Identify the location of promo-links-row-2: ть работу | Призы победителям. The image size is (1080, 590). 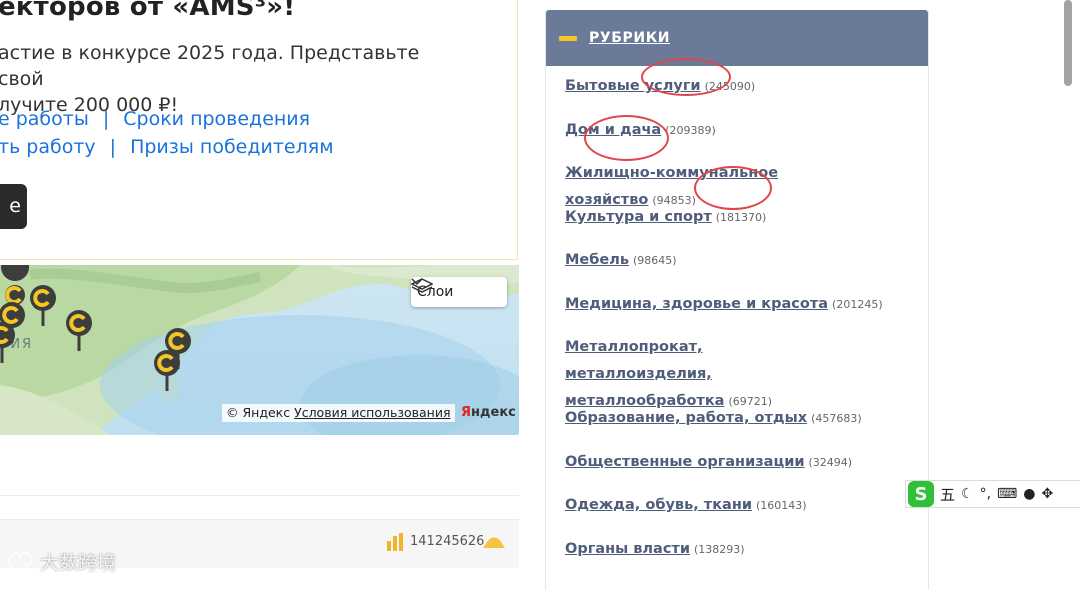
(167, 147).